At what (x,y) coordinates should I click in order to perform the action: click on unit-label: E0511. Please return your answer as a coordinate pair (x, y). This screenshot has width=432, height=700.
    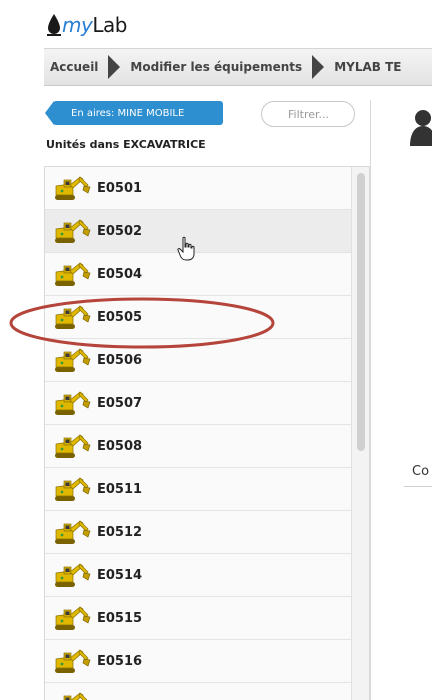
    Looking at the image, I should click on (120, 489).